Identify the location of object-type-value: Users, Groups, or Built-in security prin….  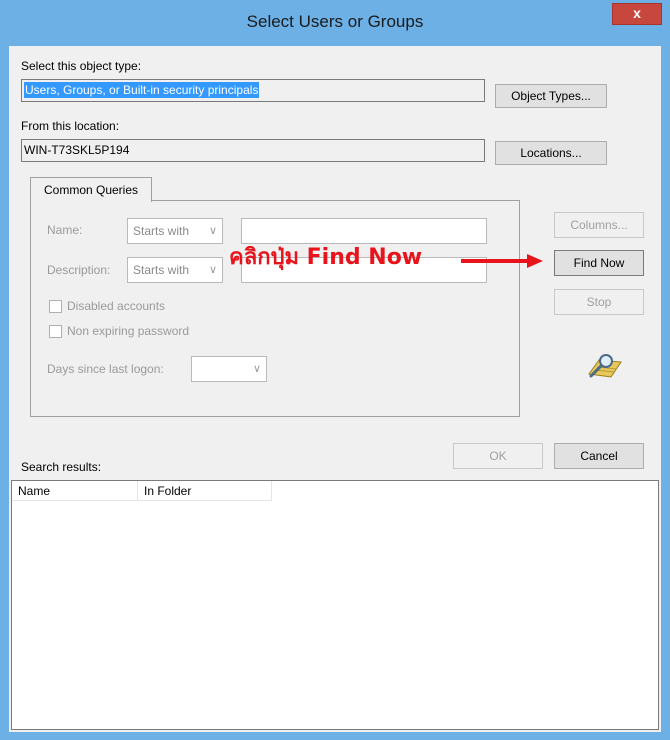
(142, 90).